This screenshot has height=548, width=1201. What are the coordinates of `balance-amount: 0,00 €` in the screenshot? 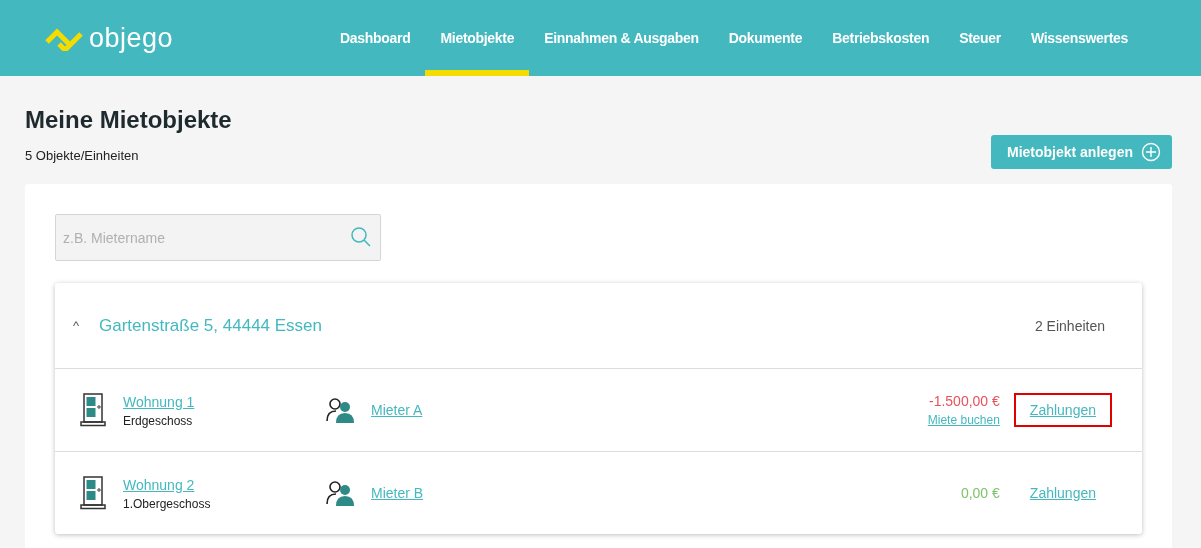 It's located at (980, 493).